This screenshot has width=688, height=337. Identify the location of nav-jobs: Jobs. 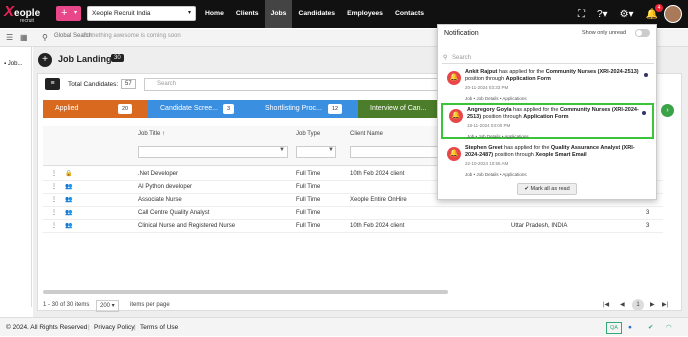
(278, 14).